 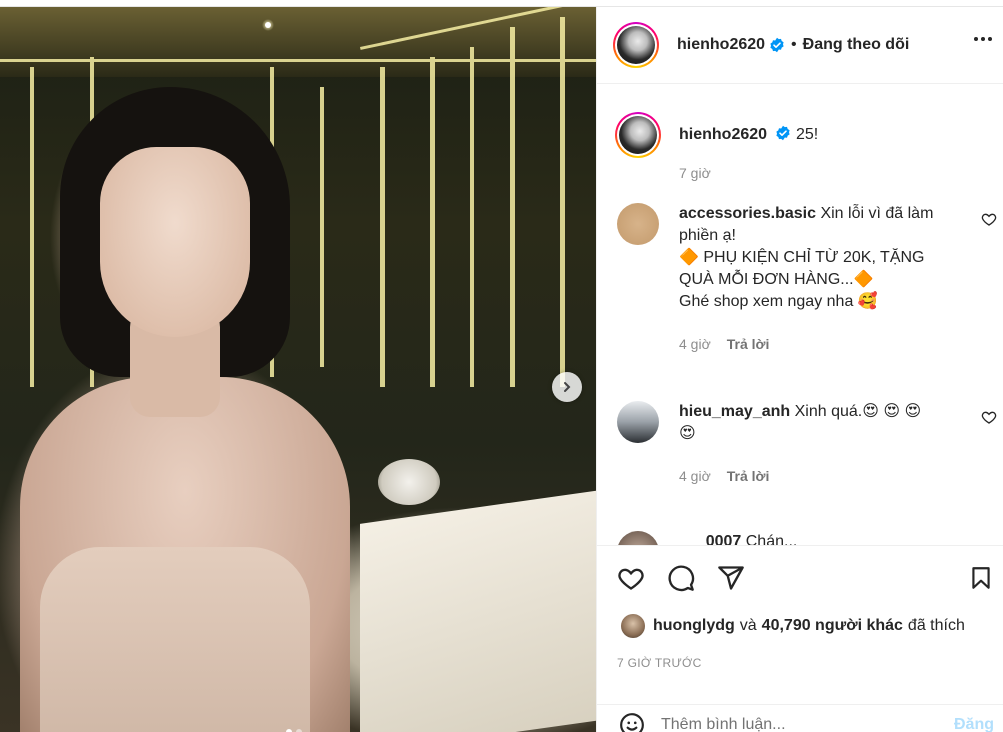 What do you see at coordinates (983, 39) in the screenshot?
I see `more-options-icon` at bounding box center [983, 39].